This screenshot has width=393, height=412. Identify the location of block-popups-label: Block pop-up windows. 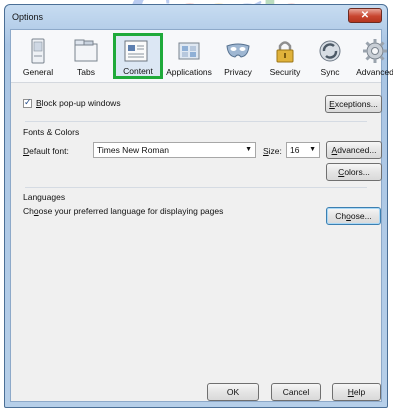
(78, 103).